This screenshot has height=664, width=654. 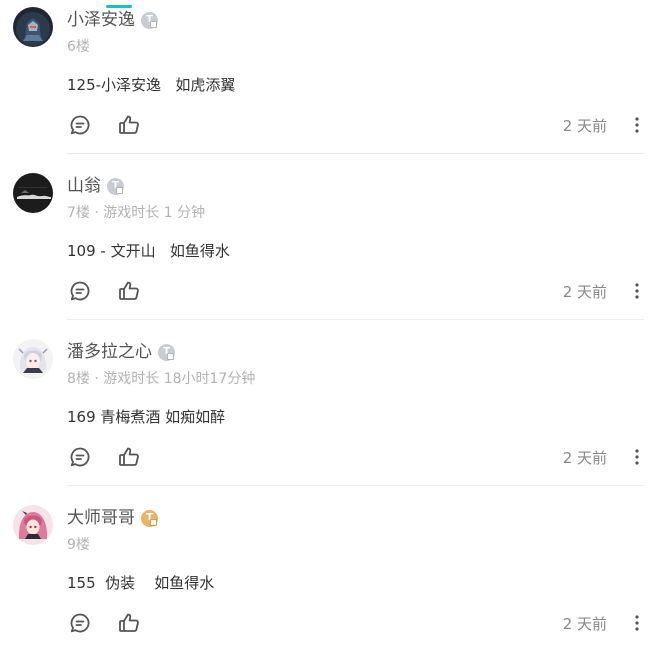 I want to click on dark-landscape-avatar-icon, so click(x=33, y=193).